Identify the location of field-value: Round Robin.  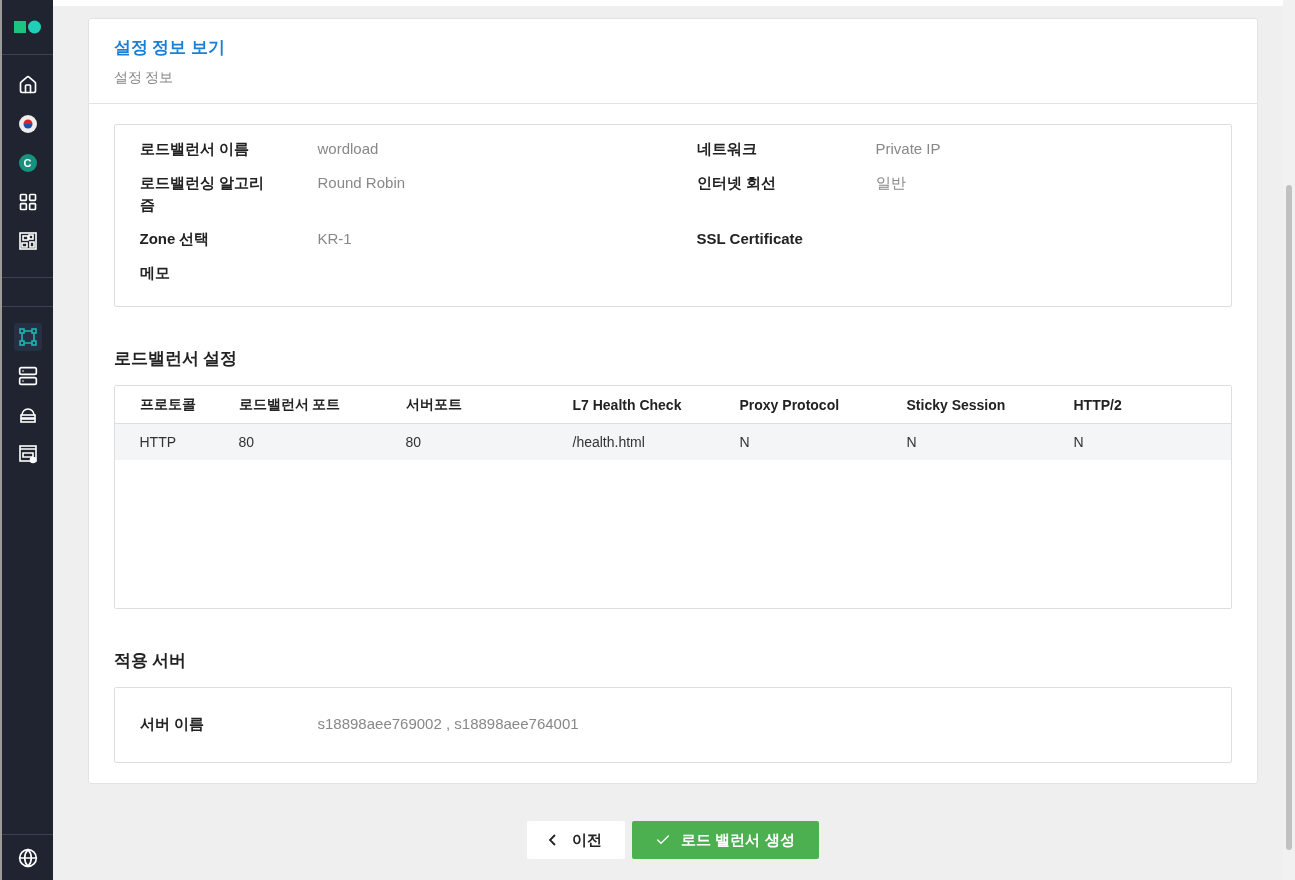
(362, 183).